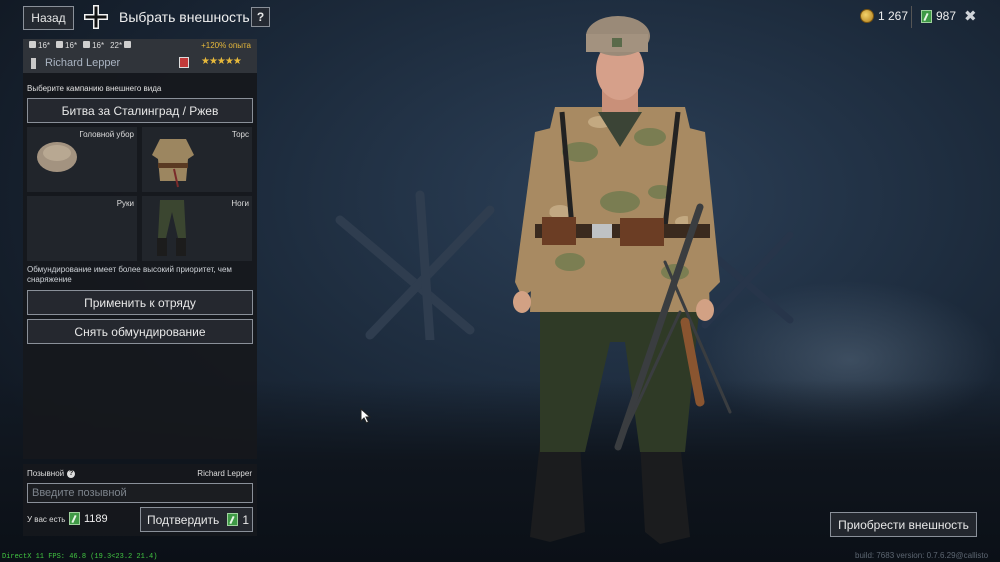 Image resolution: width=1000 pixels, height=562 pixels. What do you see at coordinates (96, 518) in the screenshot?
I see `have-amount: 1189` at bounding box center [96, 518].